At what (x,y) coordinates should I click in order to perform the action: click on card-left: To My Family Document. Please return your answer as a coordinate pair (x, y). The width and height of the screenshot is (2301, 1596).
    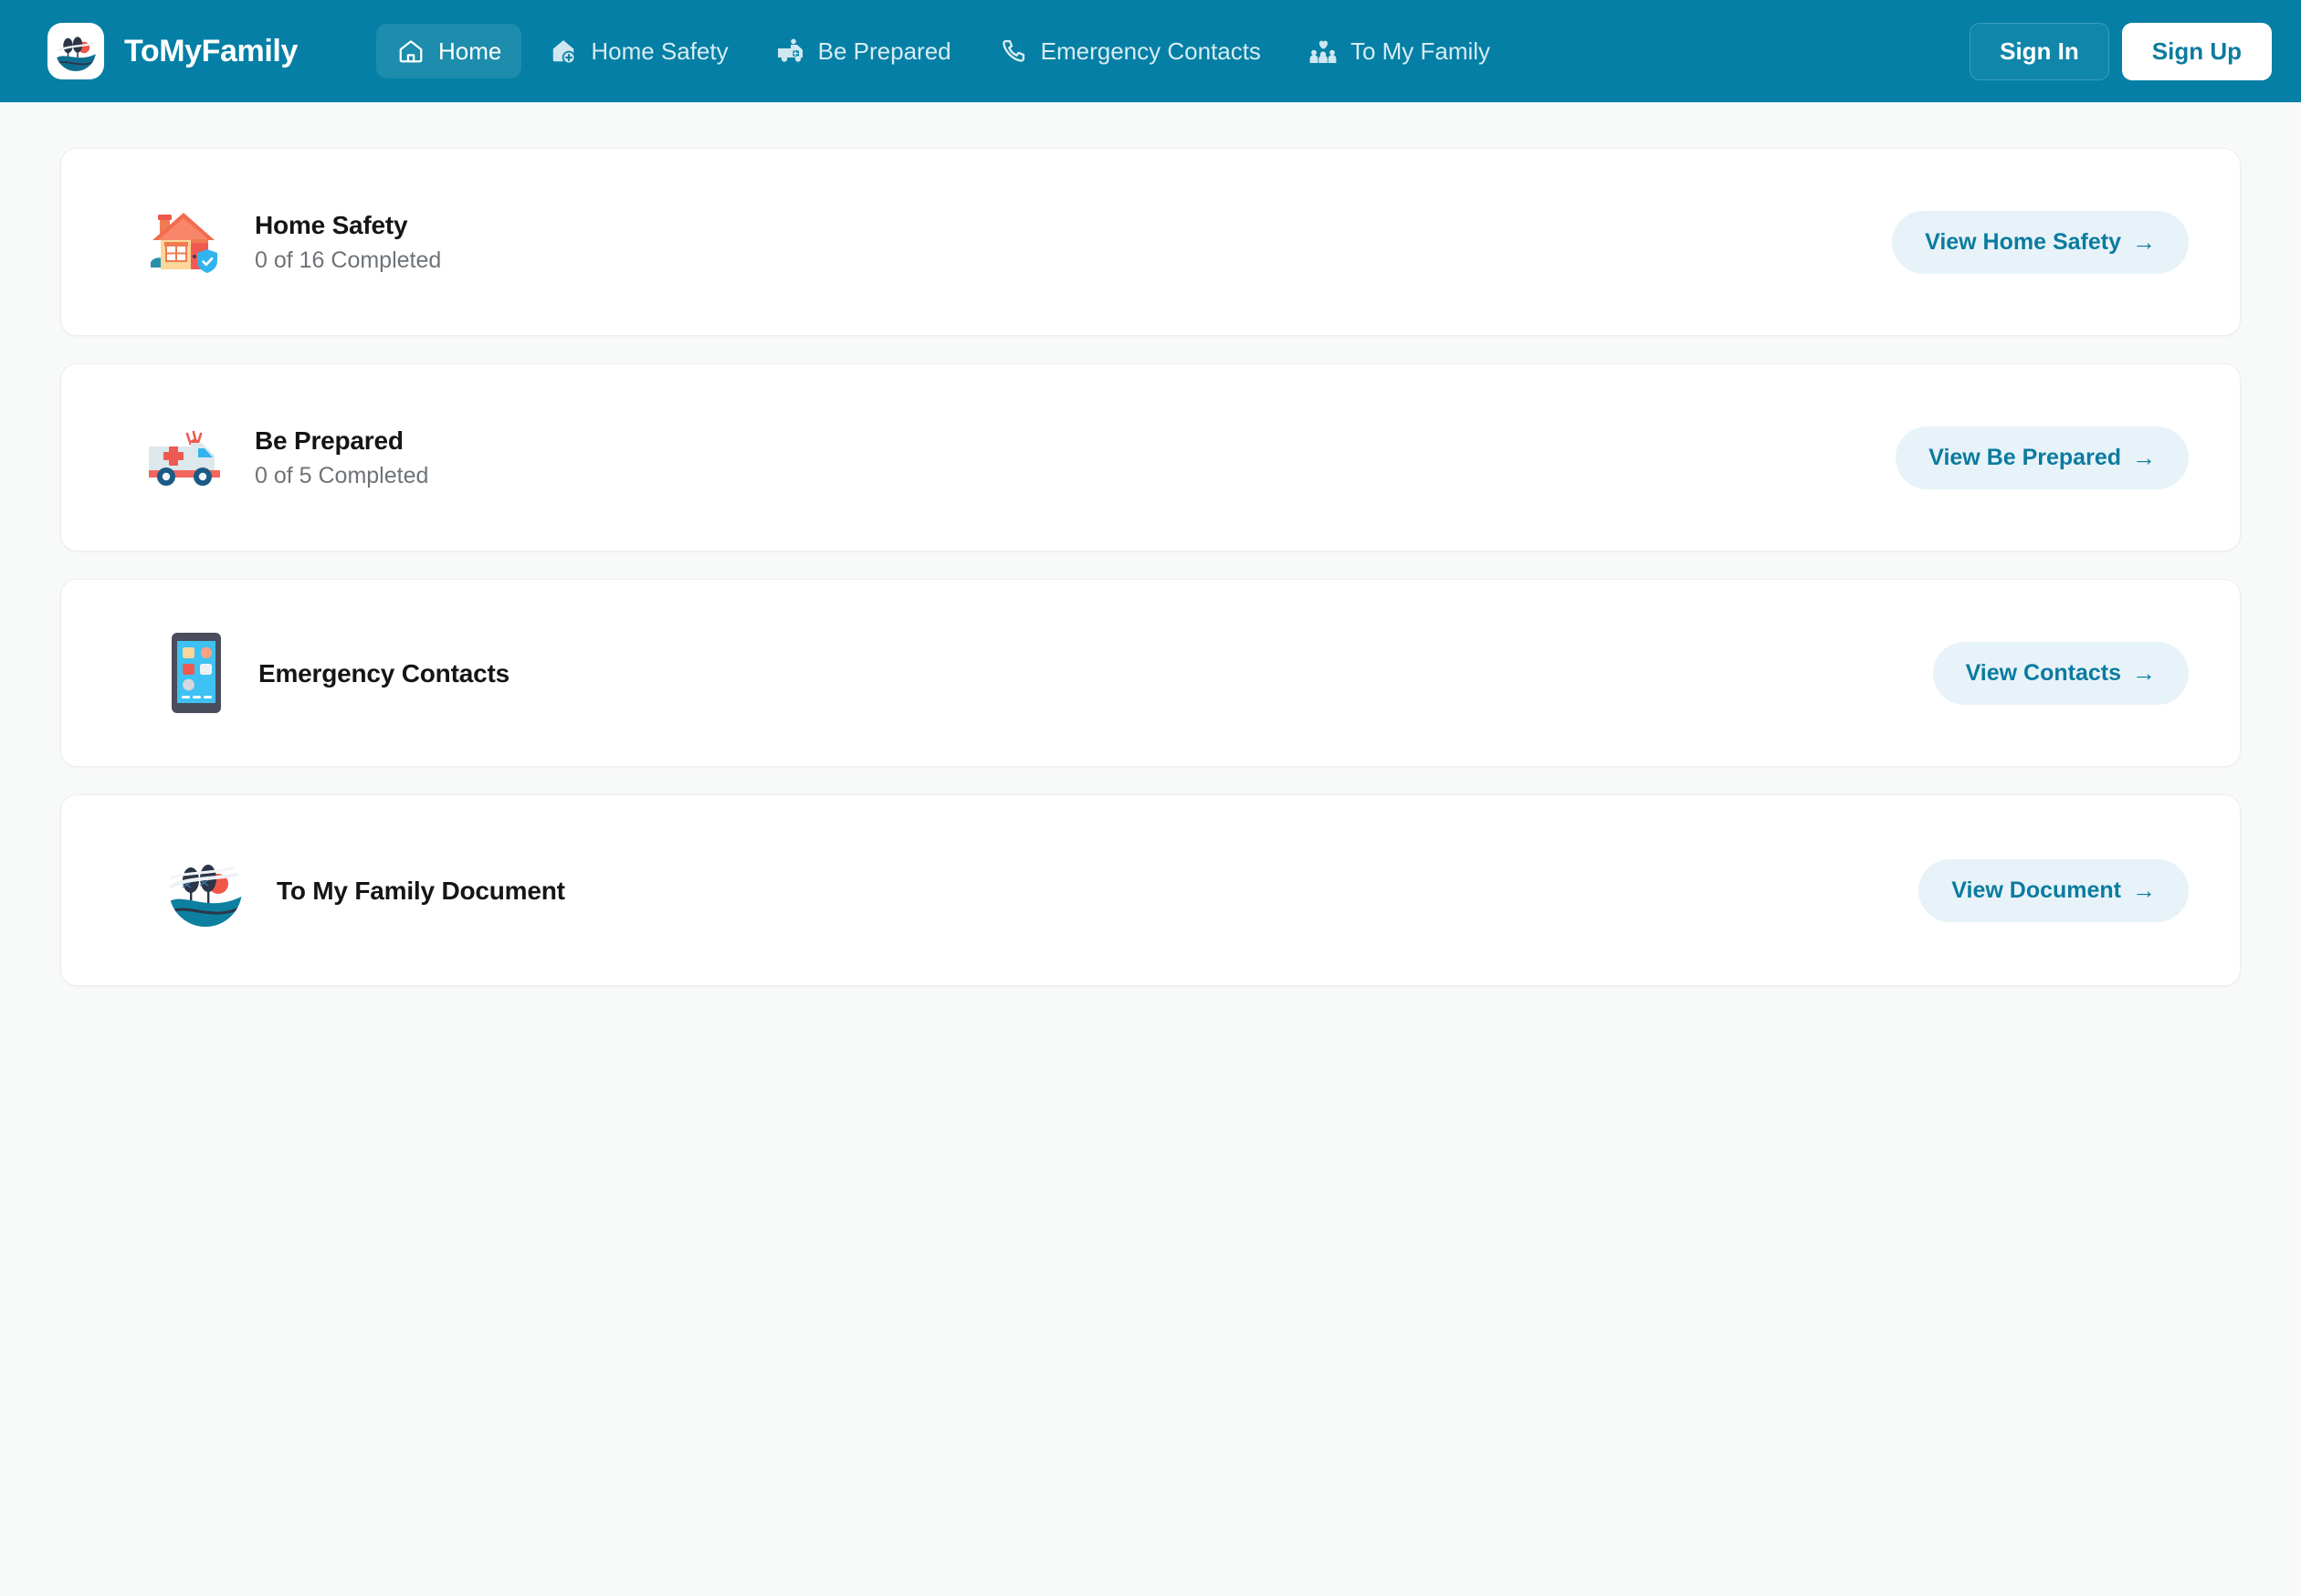
    Looking at the image, I should click on (363, 890).